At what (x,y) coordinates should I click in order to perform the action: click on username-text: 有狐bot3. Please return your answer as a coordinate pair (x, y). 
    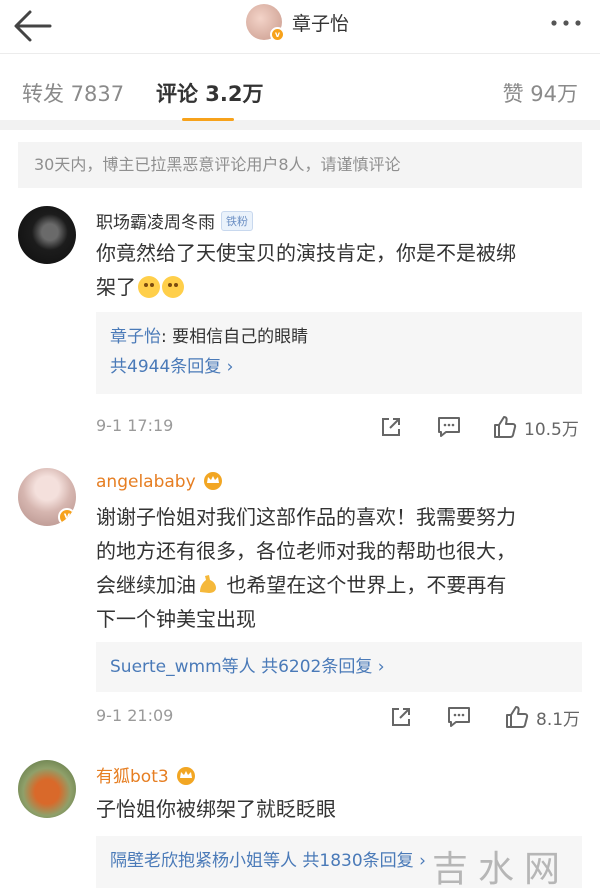
    Looking at the image, I should click on (132, 777).